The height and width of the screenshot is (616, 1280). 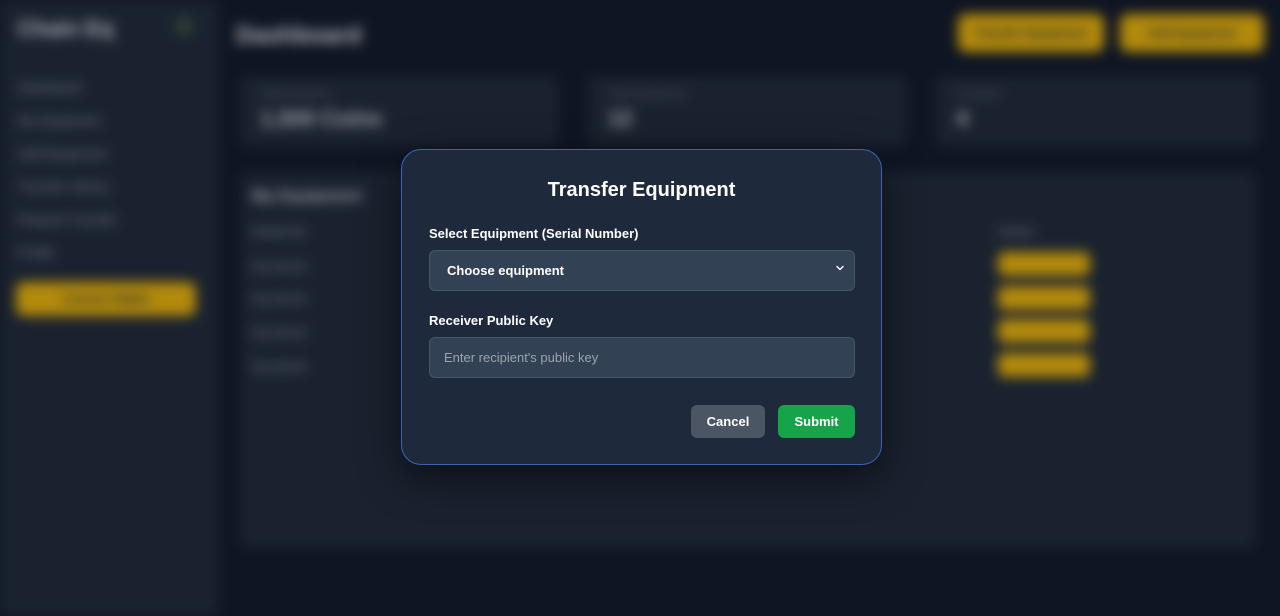 I want to click on equipment-select-value: Choose equipment, so click(x=506, y=270).